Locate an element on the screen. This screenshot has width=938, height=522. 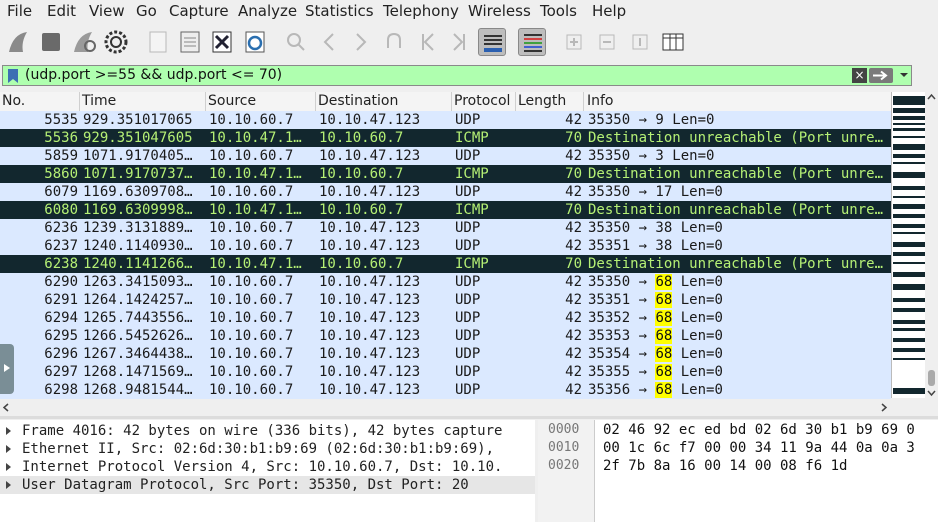
byte-offset: 0020 is located at coordinates (564, 465).